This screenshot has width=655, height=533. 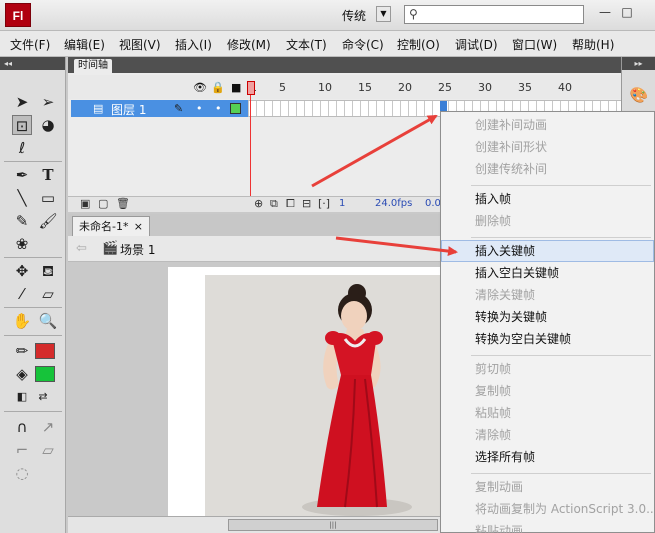 I want to click on menu-commands: 命令(C), so click(x=363, y=44).